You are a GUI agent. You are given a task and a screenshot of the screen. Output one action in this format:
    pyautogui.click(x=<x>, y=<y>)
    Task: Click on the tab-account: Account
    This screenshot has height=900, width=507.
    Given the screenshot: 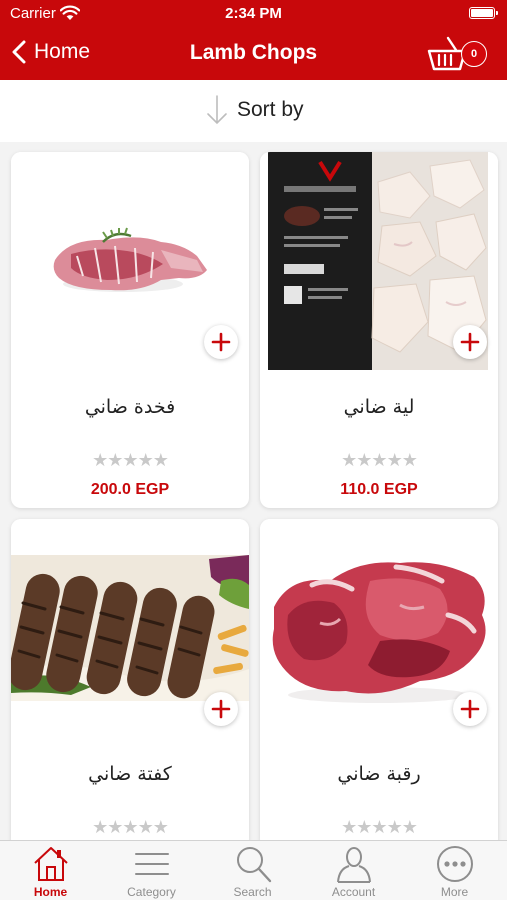 What is the action you would take?
    pyautogui.click(x=353, y=870)
    